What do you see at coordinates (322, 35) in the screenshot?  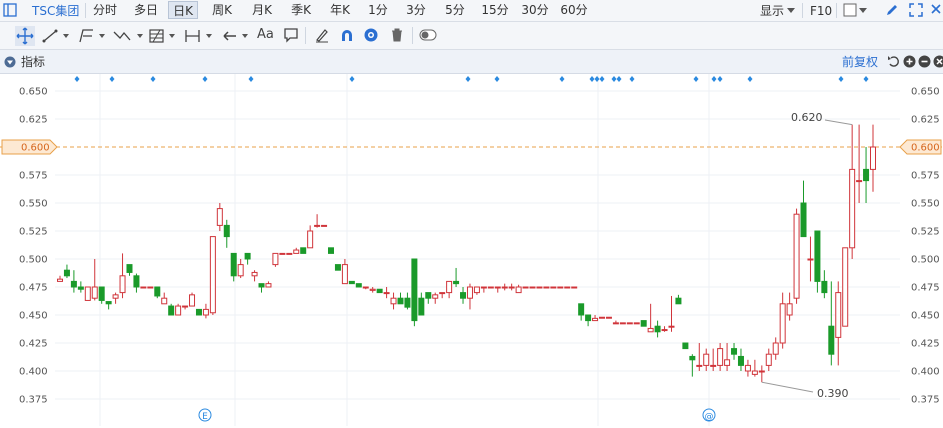 I see `brush-icon` at bounding box center [322, 35].